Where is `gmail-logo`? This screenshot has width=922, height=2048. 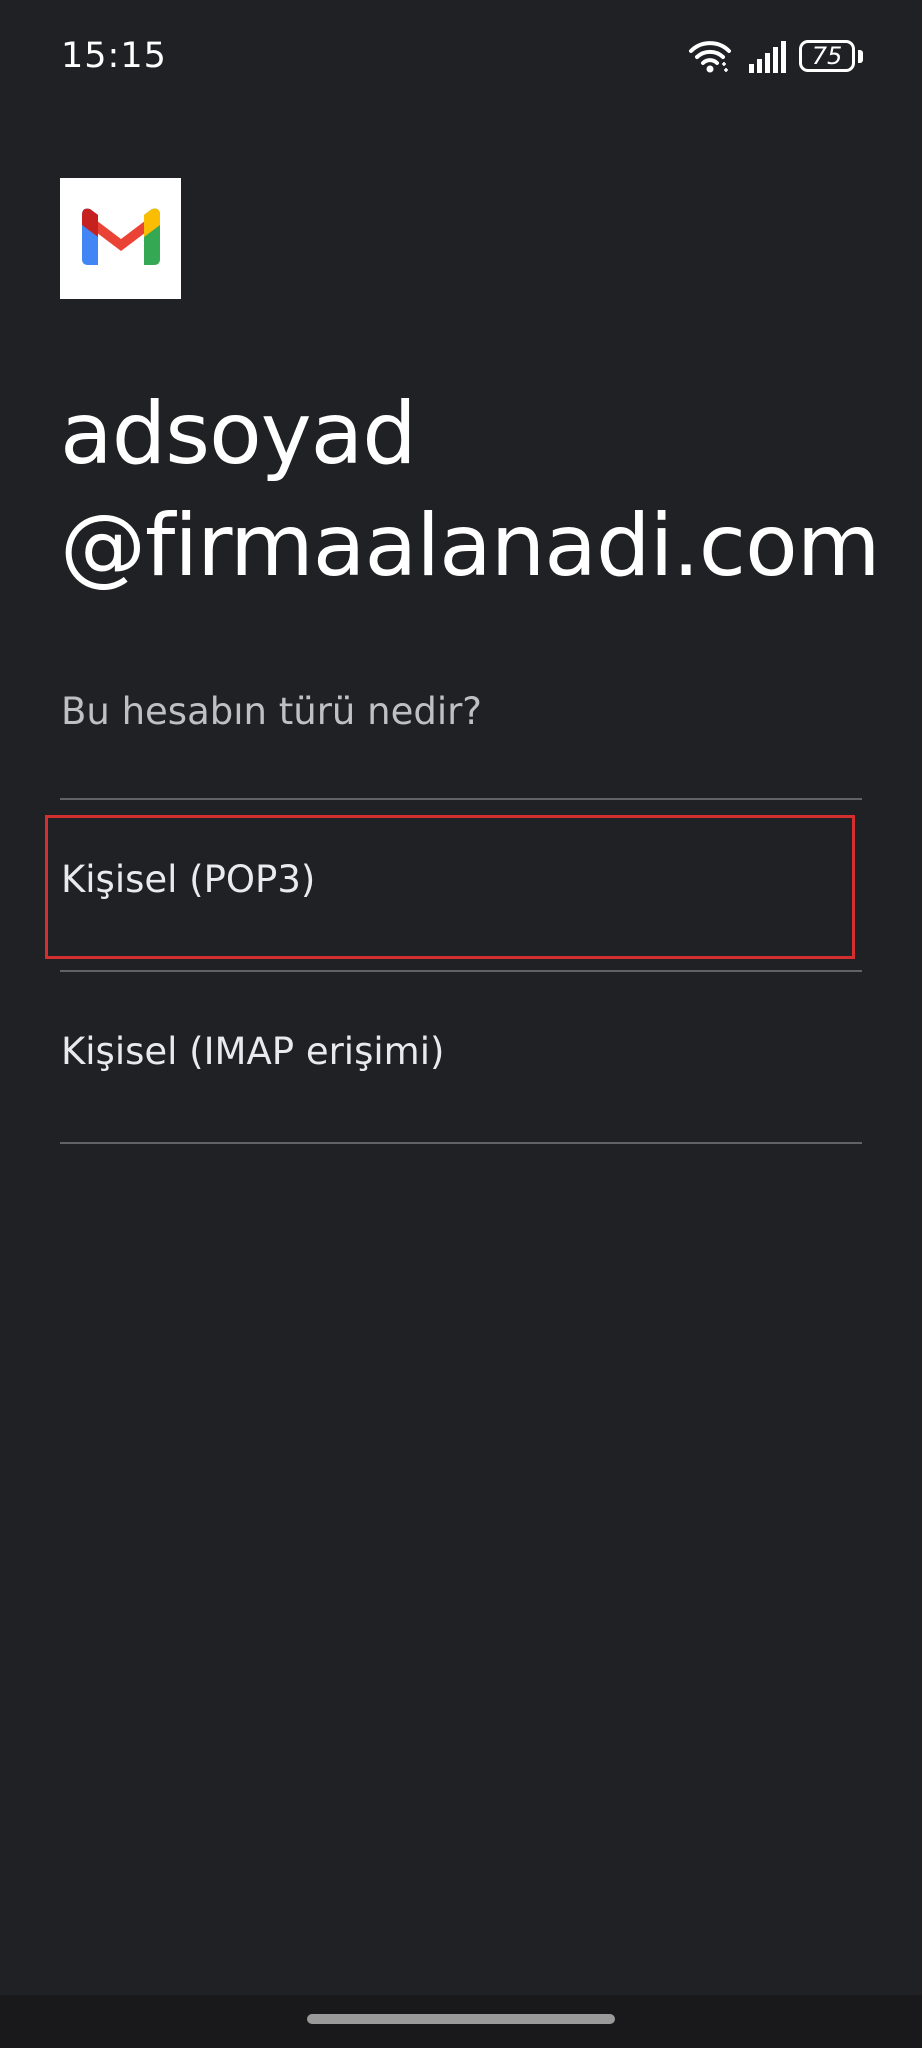 gmail-logo is located at coordinates (120, 238).